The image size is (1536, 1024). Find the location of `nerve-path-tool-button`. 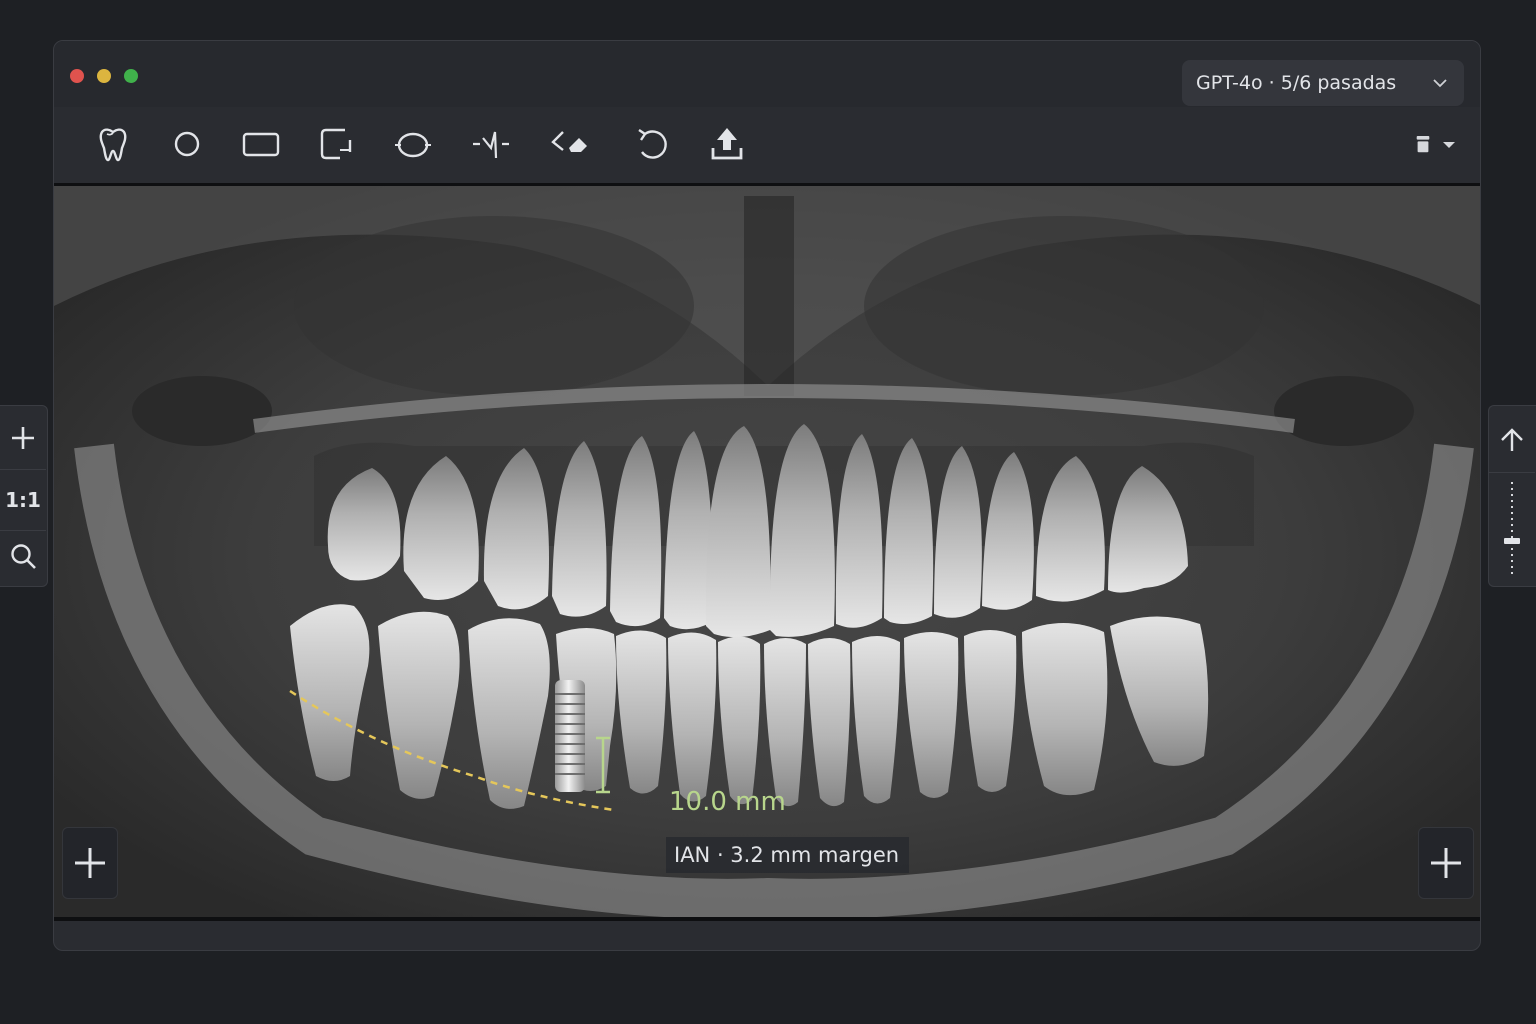

nerve-path-tool-button is located at coordinates (491, 144).